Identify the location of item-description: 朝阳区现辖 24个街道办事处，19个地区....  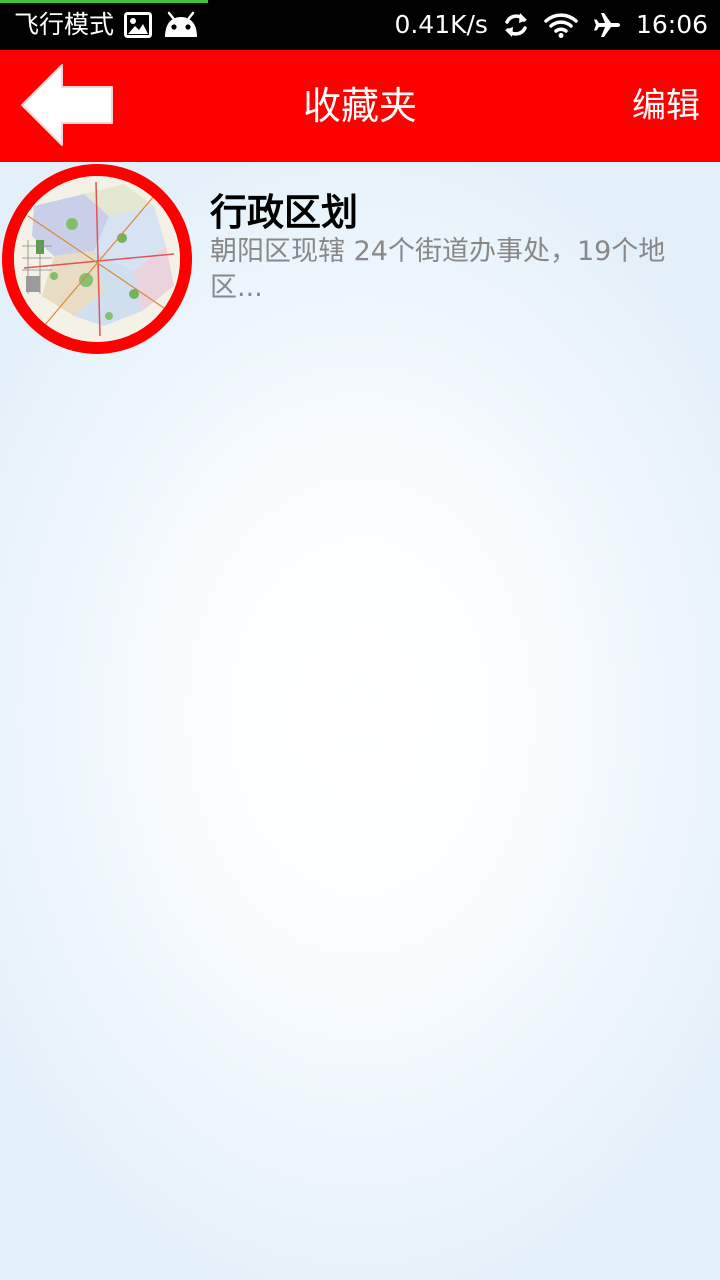
(438, 269).